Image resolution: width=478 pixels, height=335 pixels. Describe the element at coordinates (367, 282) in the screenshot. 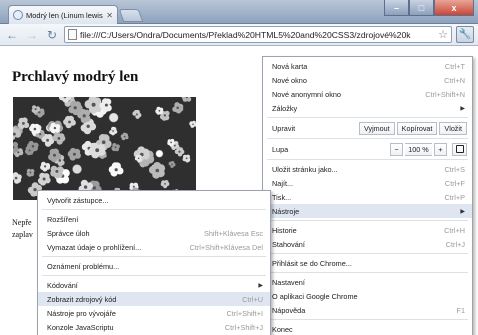

I see `menu-item-settings: Nastavení` at that location.